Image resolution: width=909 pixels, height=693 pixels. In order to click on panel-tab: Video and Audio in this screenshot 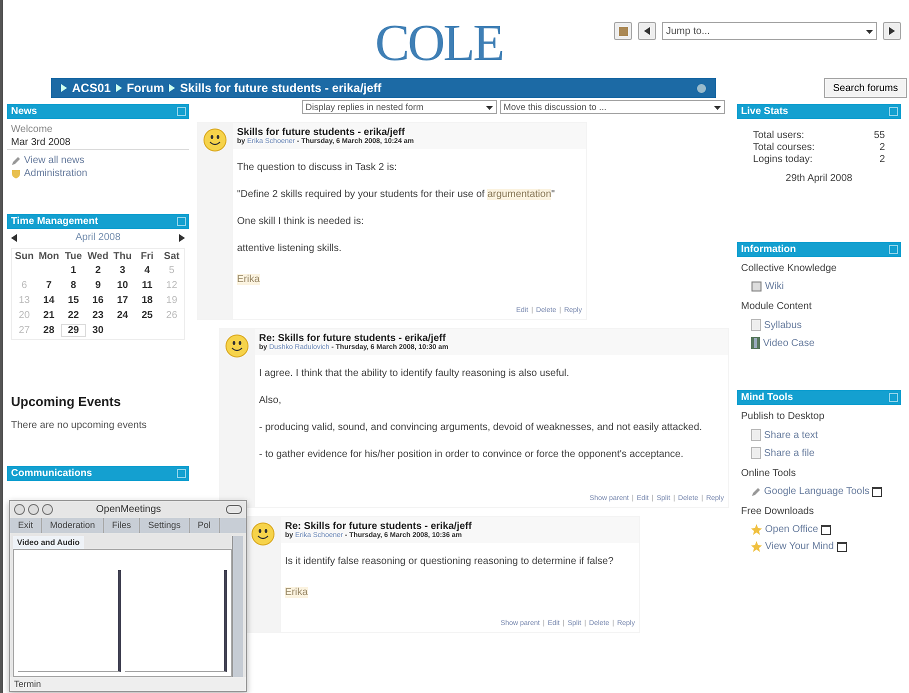, I will do `click(48, 542)`.